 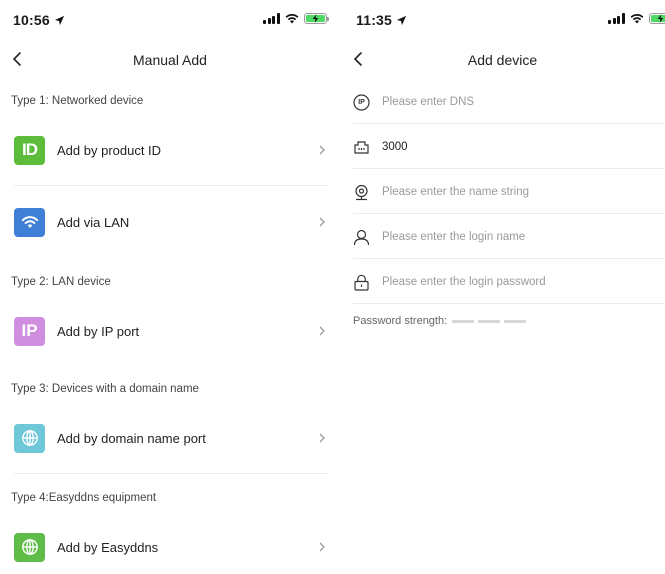 What do you see at coordinates (170, 20) in the screenshot?
I see `status-bar: 10:56` at bounding box center [170, 20].